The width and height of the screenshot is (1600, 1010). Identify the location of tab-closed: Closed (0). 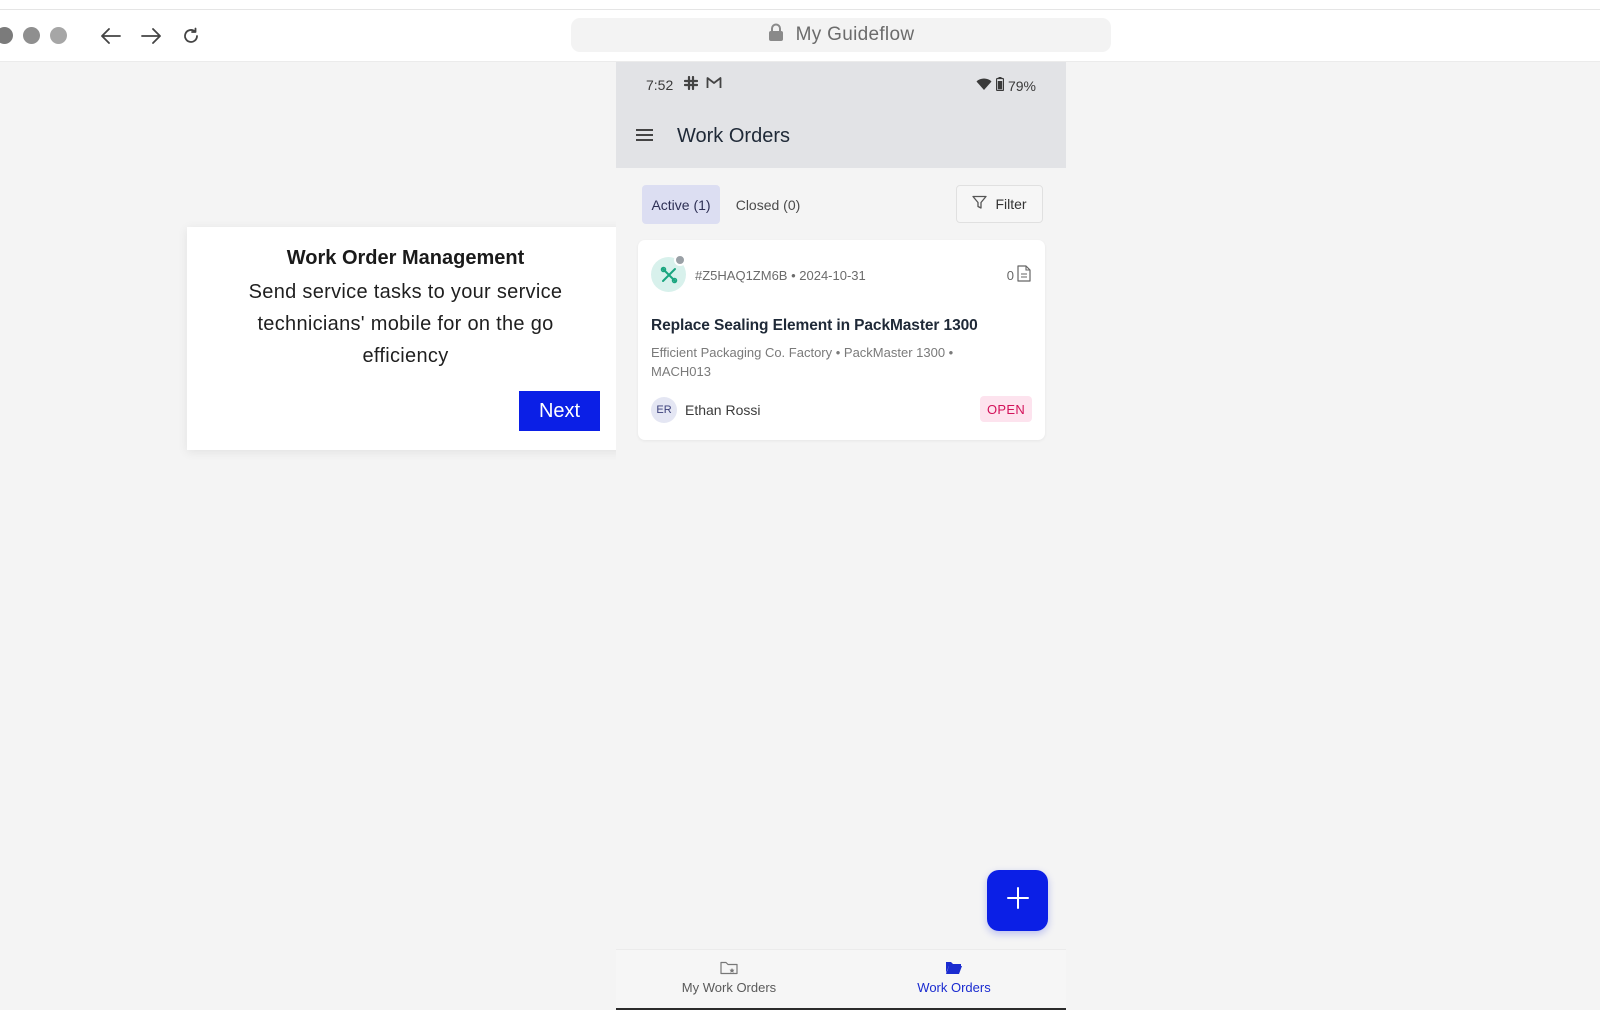
(768, 204).